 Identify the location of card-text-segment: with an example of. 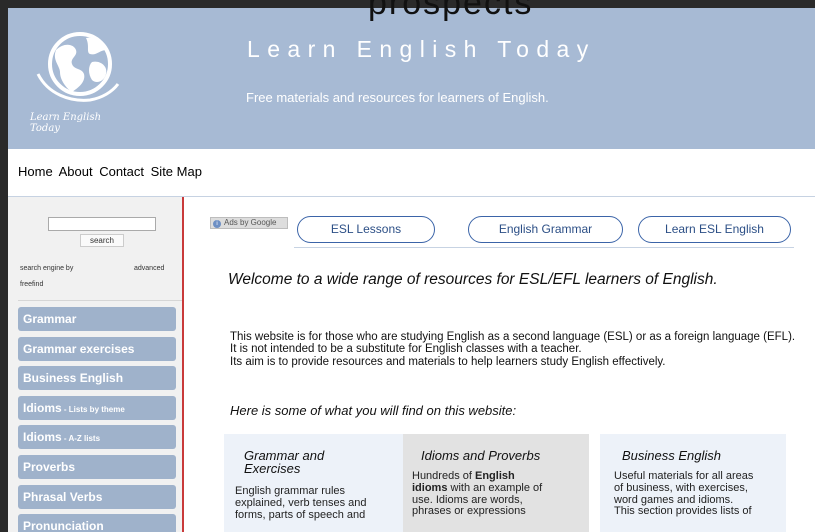
(495, 487).